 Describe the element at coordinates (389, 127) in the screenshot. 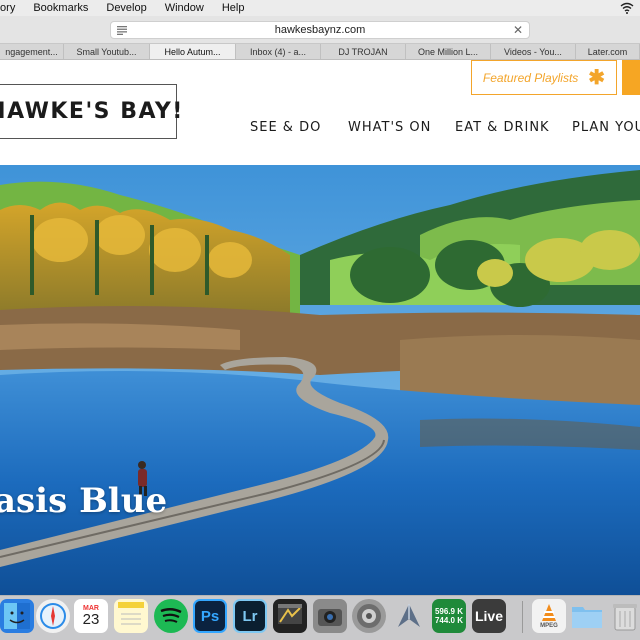

I see `nav-whats-on: WHAT'S ON` at that location.